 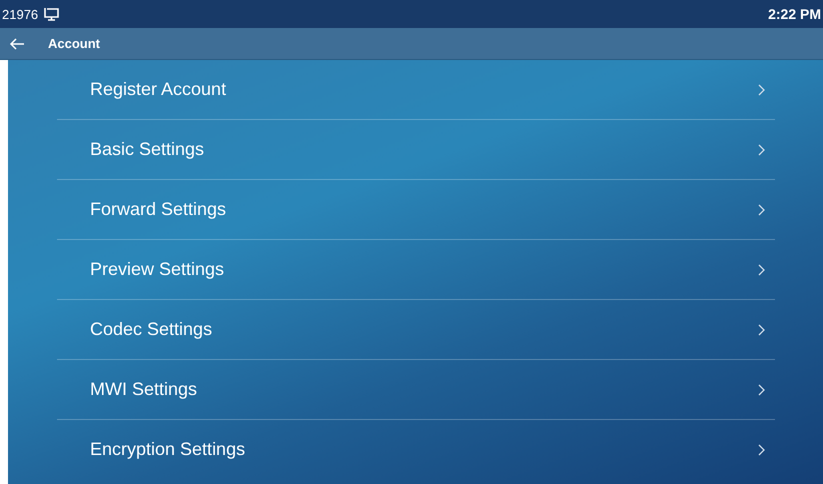 What do you see at coordinates (20, 14) in the screenshot?
I see `extension-number: 21976` at bounding box center [20, 14].